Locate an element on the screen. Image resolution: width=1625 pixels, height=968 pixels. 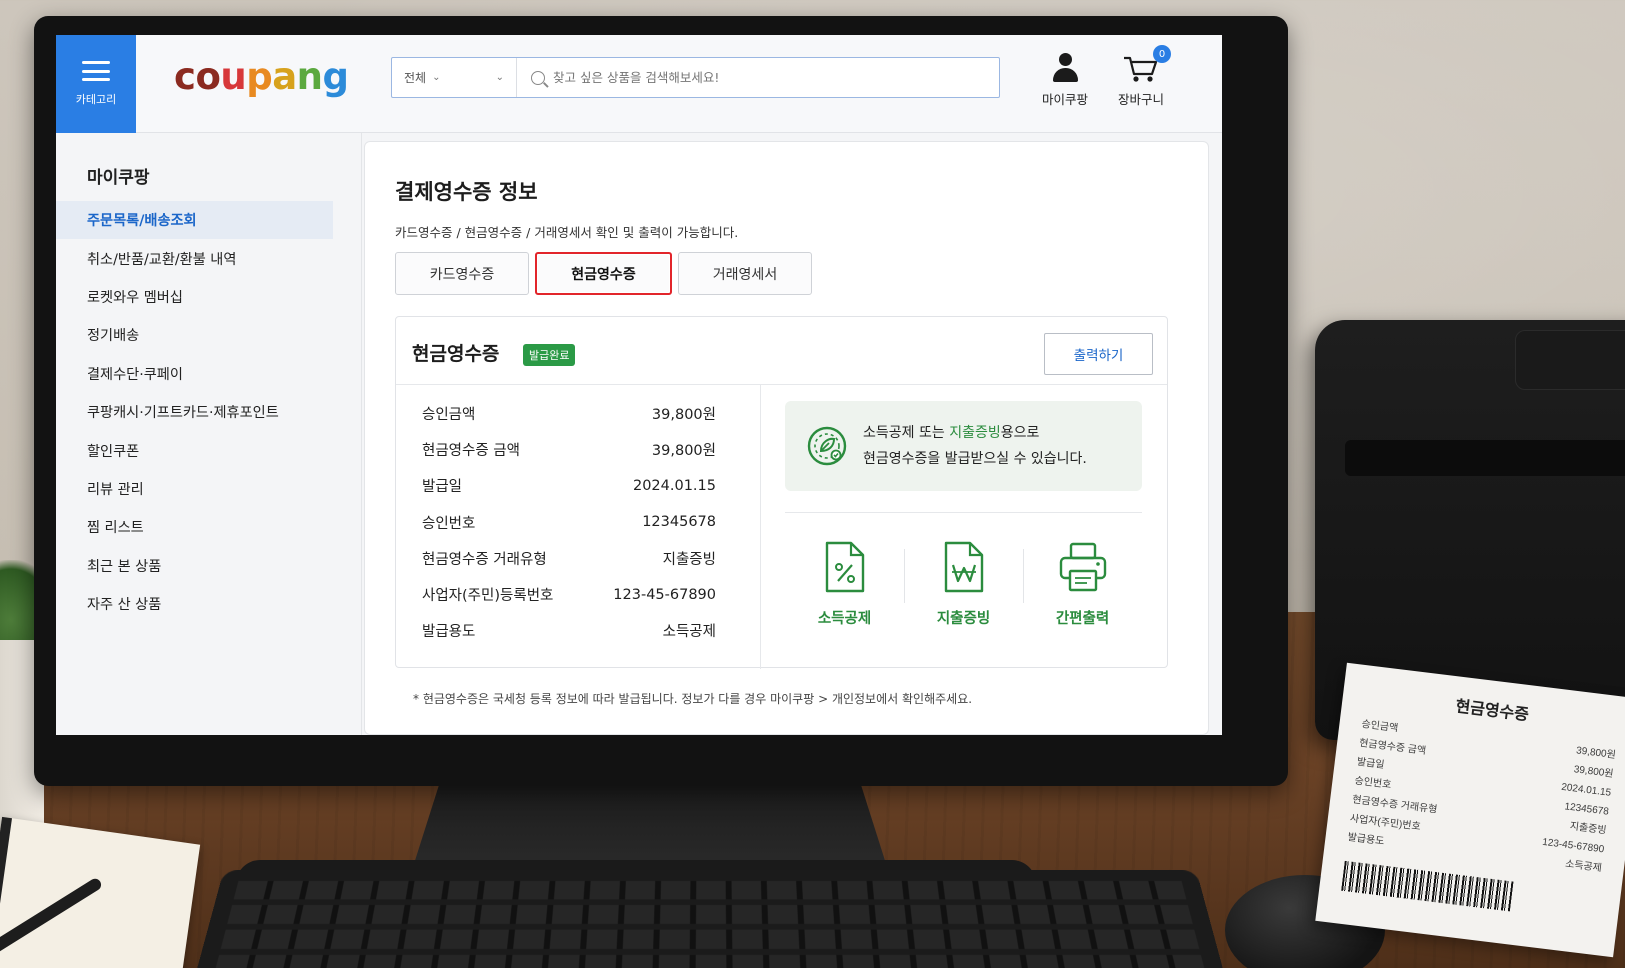
feature-label: 간편출력 is located at coordinates (1082, 619).